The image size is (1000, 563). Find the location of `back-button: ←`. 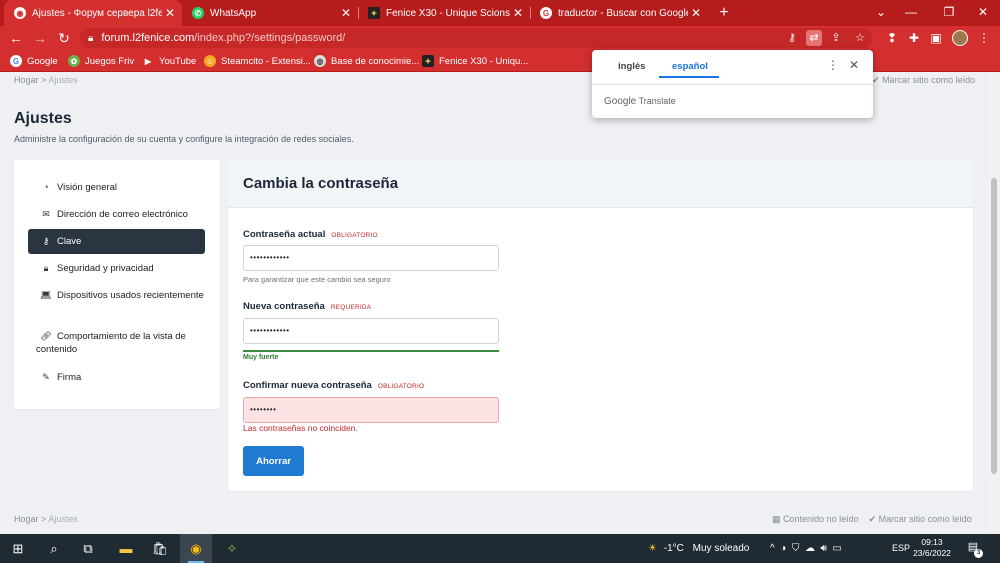

back-button: ← is located at coordinates (16, 38).